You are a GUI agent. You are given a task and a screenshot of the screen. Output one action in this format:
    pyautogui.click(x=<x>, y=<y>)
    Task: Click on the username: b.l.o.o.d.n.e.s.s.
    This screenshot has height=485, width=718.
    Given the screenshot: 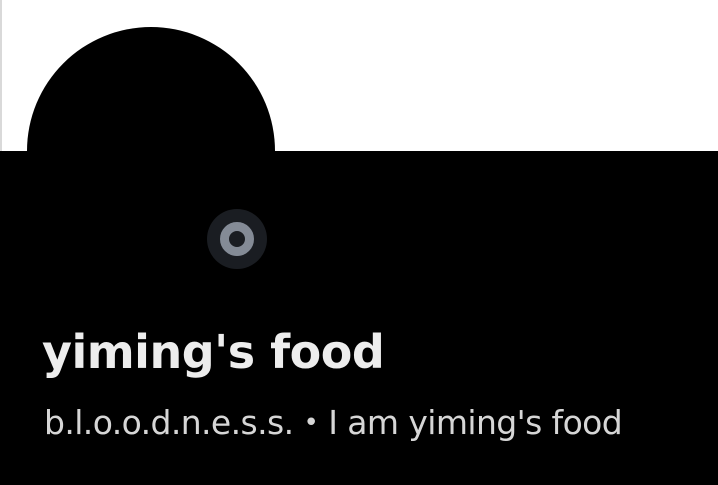 What is the action you would take?
    pyautogui.click(x=169, y=422)
    